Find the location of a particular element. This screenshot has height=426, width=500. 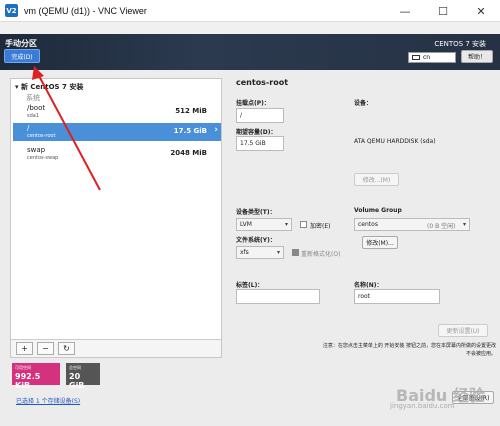

mount-item-boot: /boot sda1 512 MiB is located at coordinates (117, 112).